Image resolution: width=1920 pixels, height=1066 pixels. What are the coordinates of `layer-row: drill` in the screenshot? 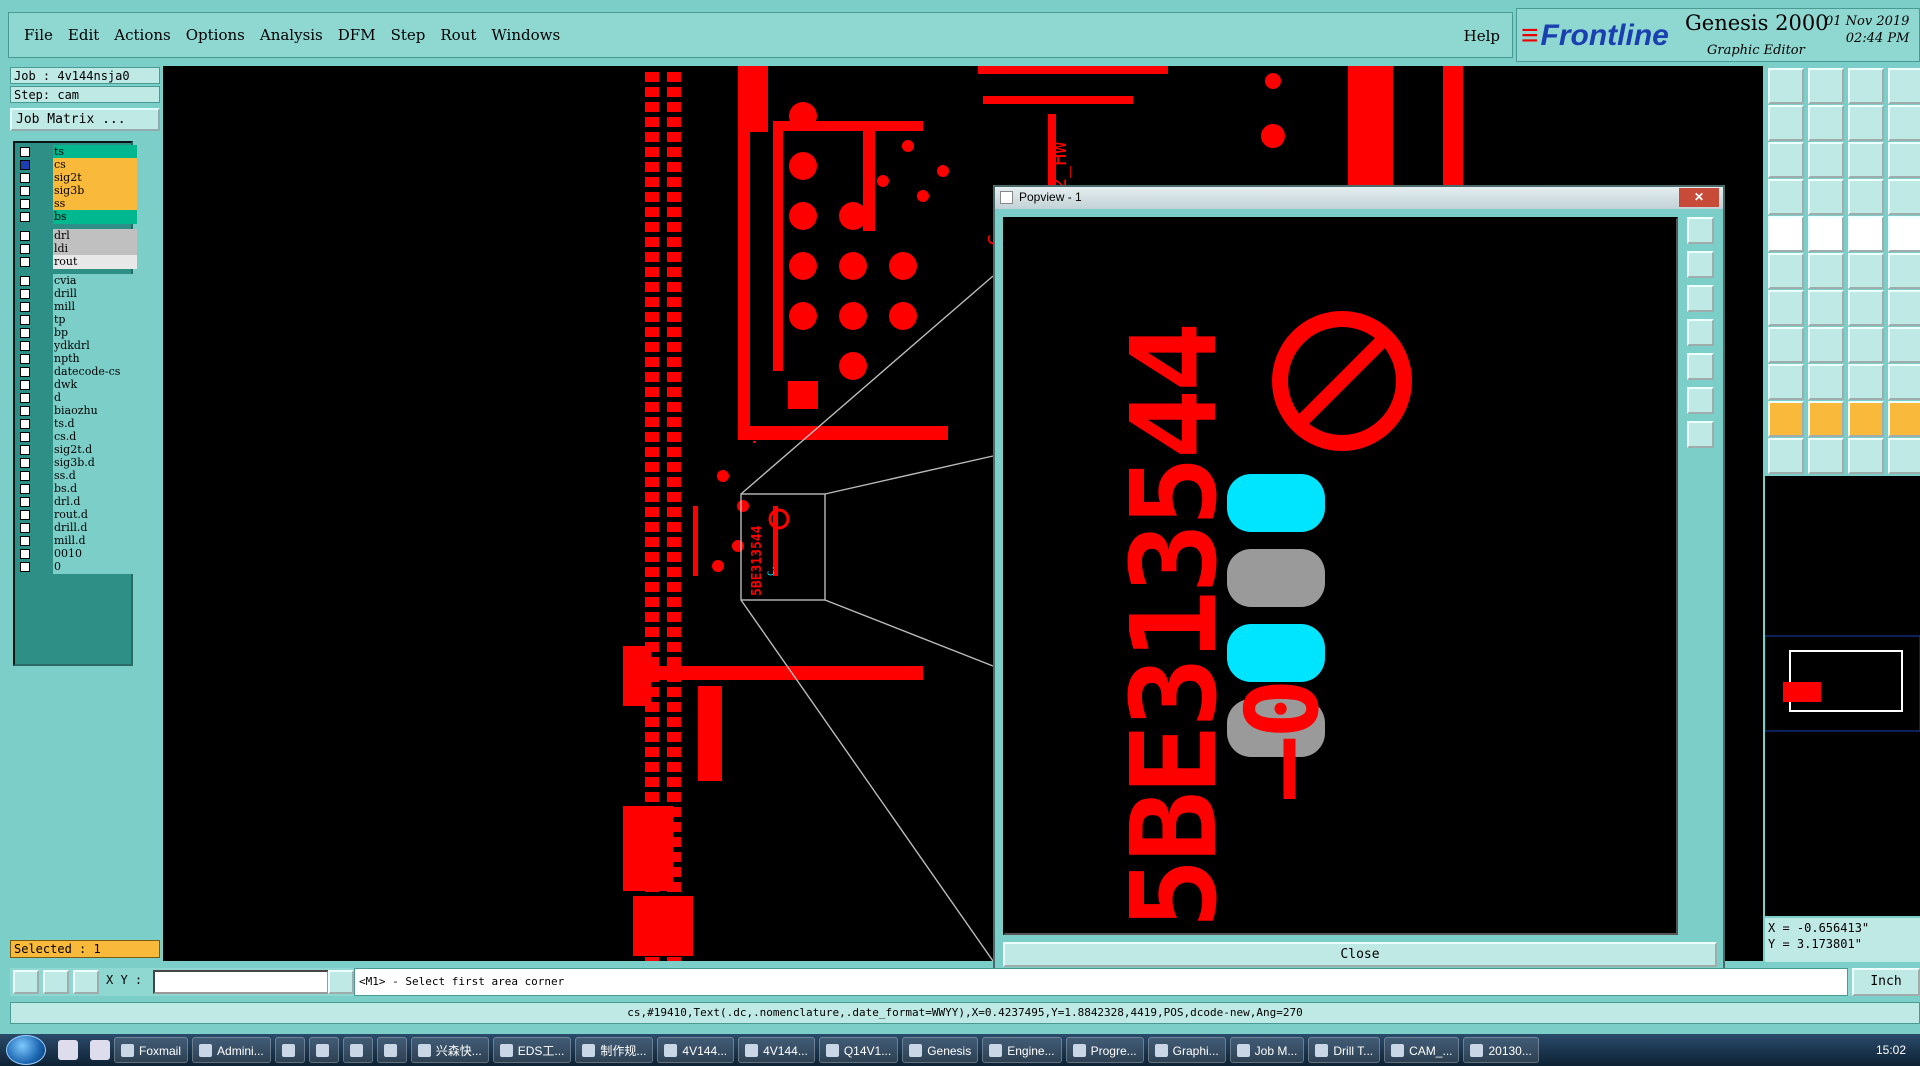 It's located at (77, 294).